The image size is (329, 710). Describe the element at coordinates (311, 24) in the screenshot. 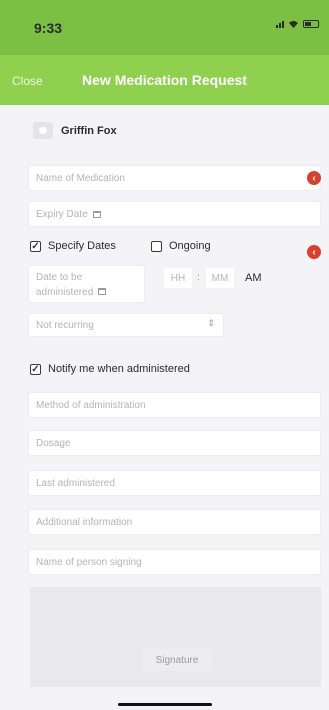

I see `battery-icon` at that location.